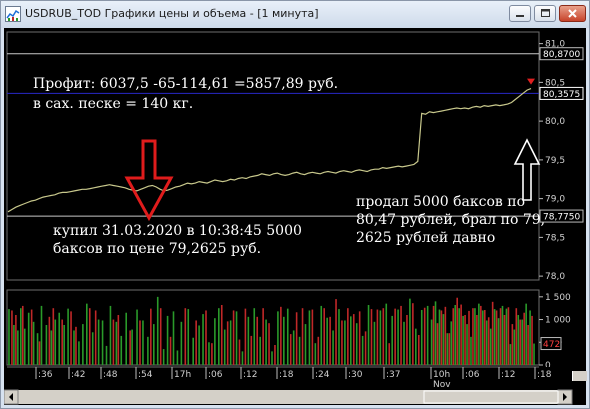 This screenshot has width=590, height=409. I want to click on time-axis-label: :54, so click(145, 375).